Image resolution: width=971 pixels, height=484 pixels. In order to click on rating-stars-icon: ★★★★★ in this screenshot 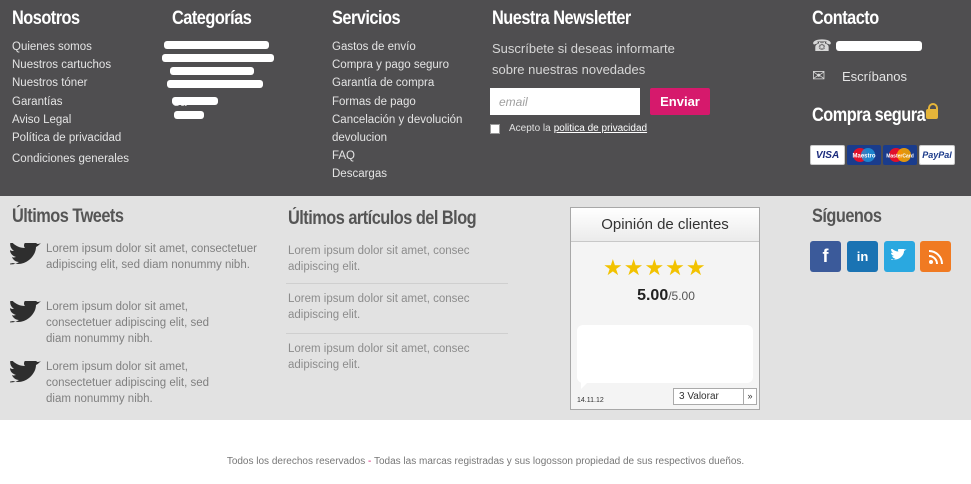, I will do `click(655, 267)`.